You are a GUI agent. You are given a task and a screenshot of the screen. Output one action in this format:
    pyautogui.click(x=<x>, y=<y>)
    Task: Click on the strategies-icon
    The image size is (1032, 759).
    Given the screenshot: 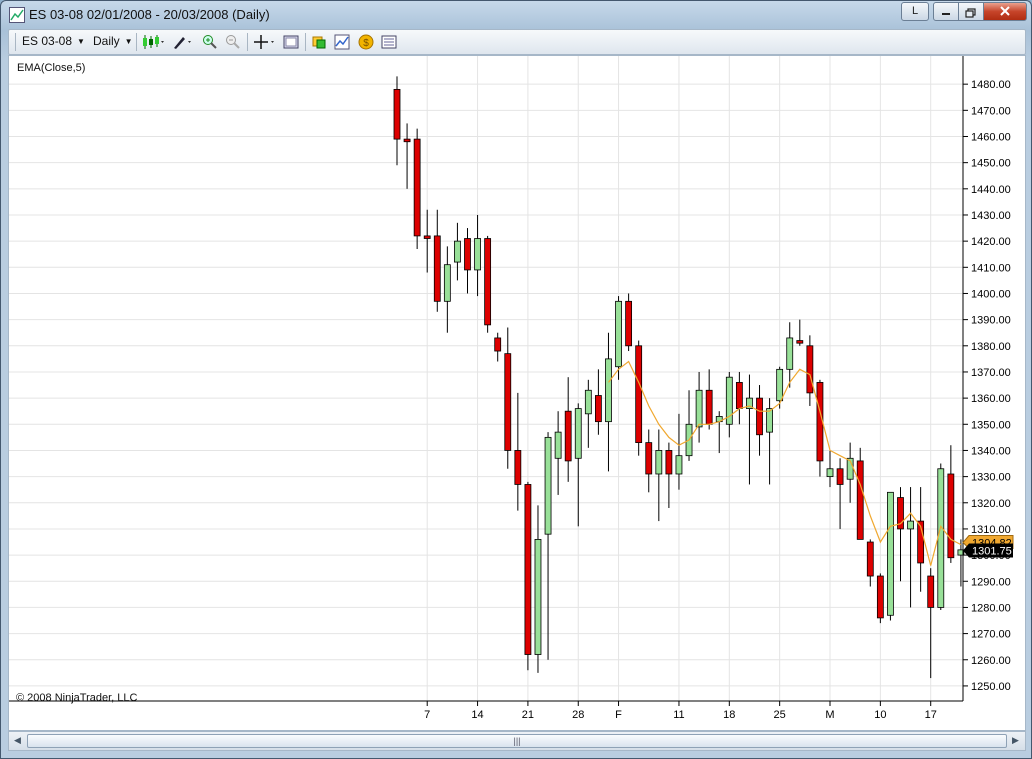 What is the action you would take?
    pyautogui.click(x=319, y=42)
    